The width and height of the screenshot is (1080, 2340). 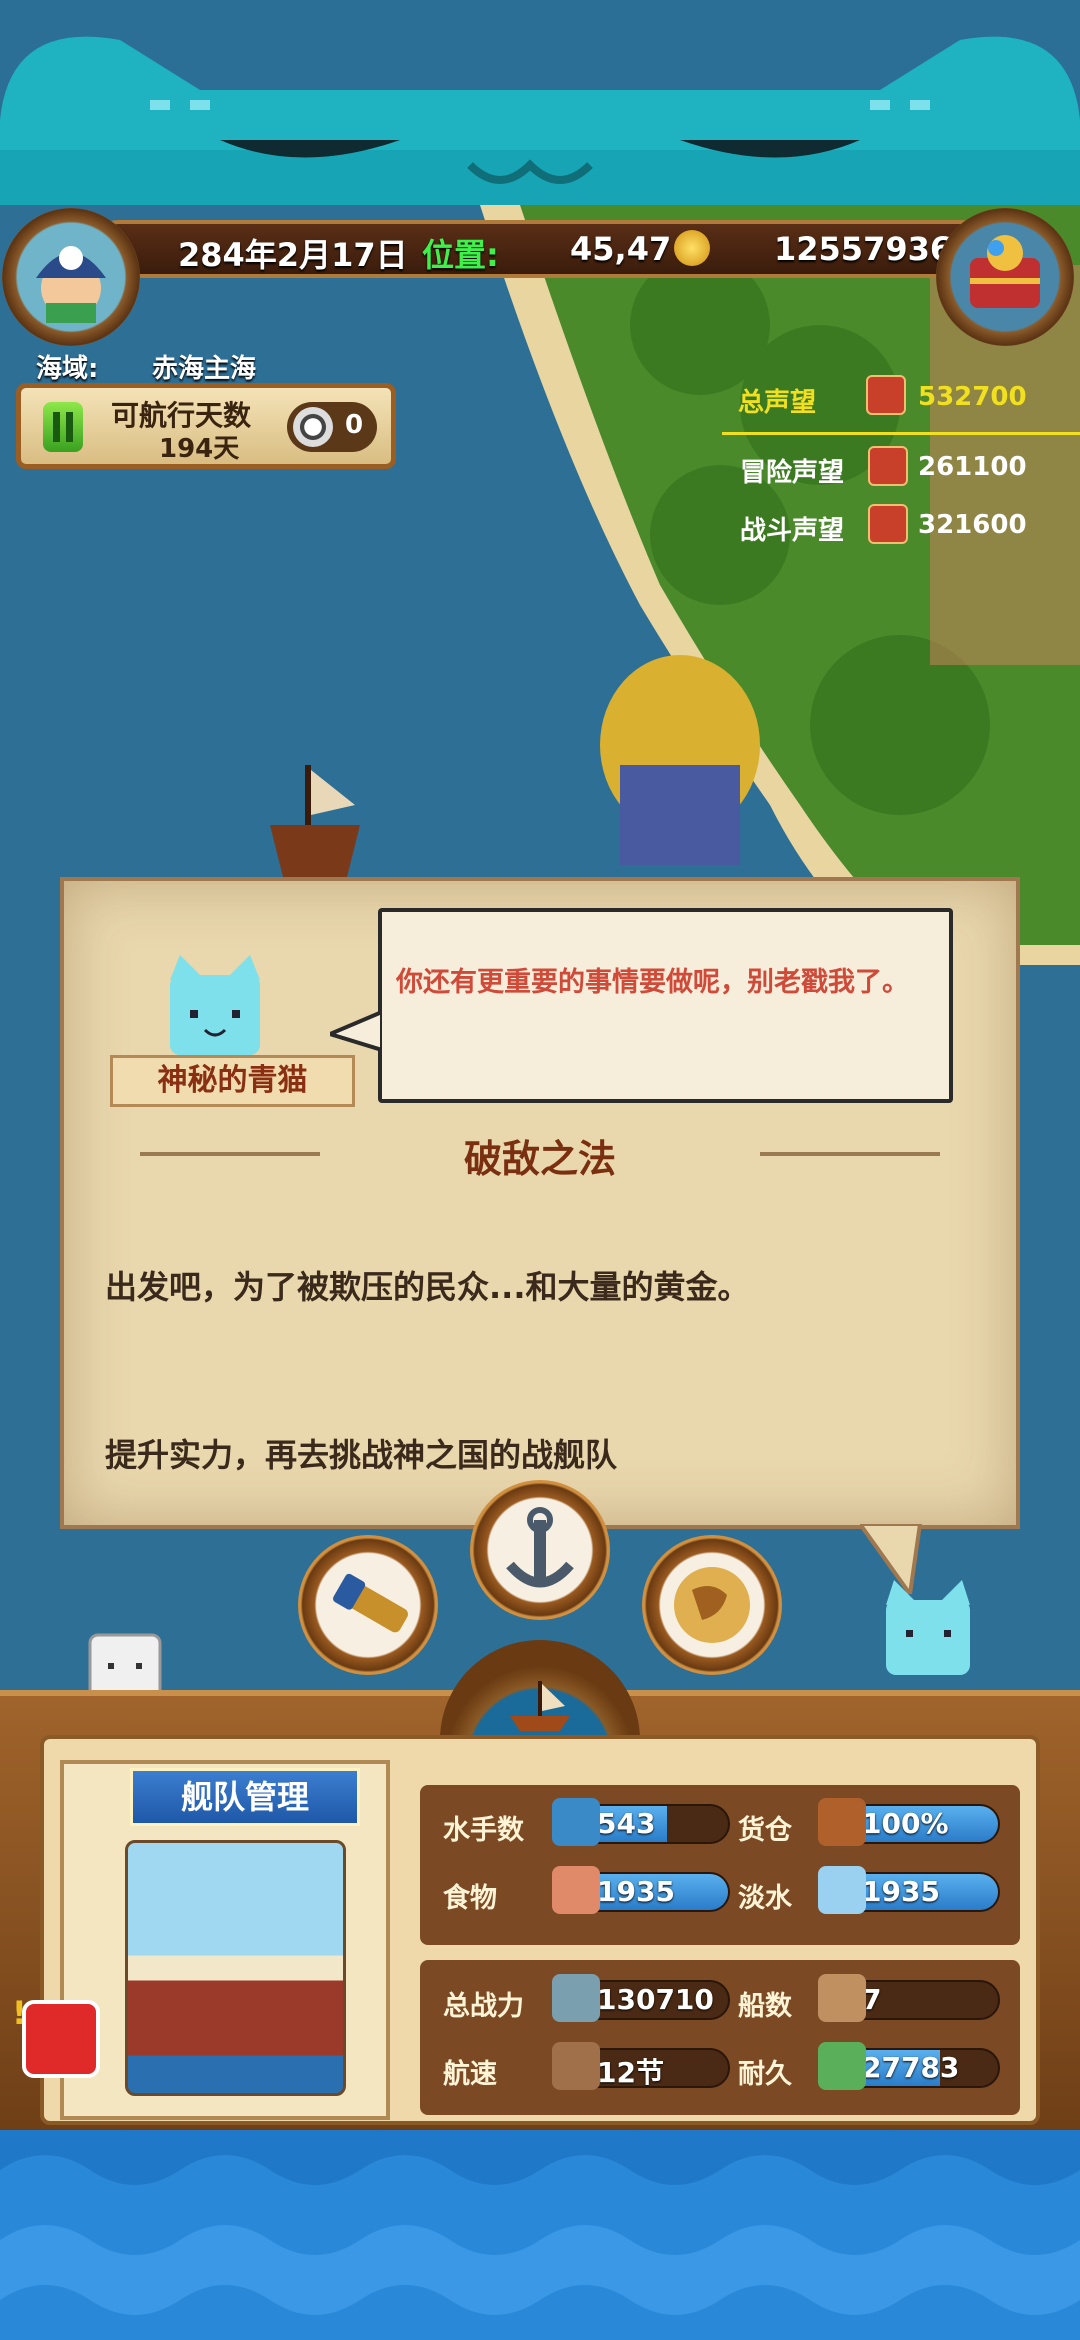 What do you see at coordinates (361, 1455) in the screenshot?
I see `task-description-line-2: 提升实力，再去挑战神之国的战舰队` at bounding box center [361, 1455].